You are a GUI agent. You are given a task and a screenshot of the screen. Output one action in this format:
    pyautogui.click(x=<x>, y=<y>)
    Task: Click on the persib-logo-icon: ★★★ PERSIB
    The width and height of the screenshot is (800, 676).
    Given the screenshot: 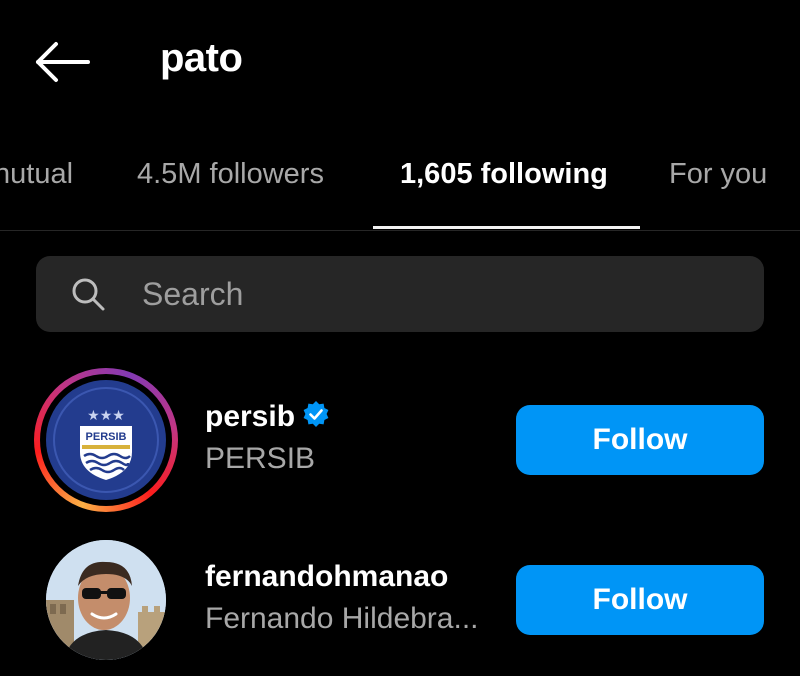 What is the action you would take?
    pyautogui.click(x=106, y=440)
    